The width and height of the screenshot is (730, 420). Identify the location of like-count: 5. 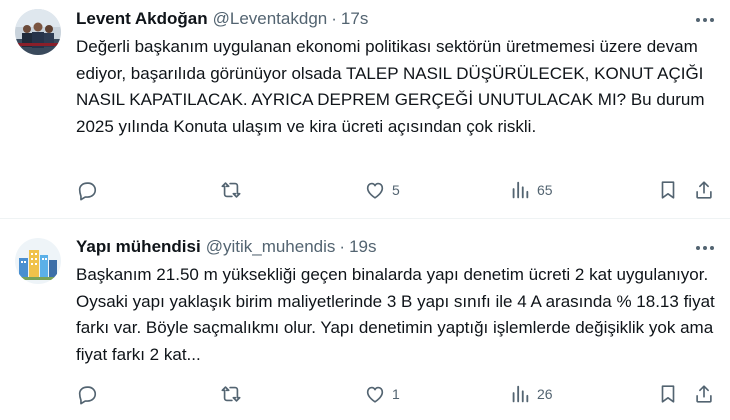
(396, 190).